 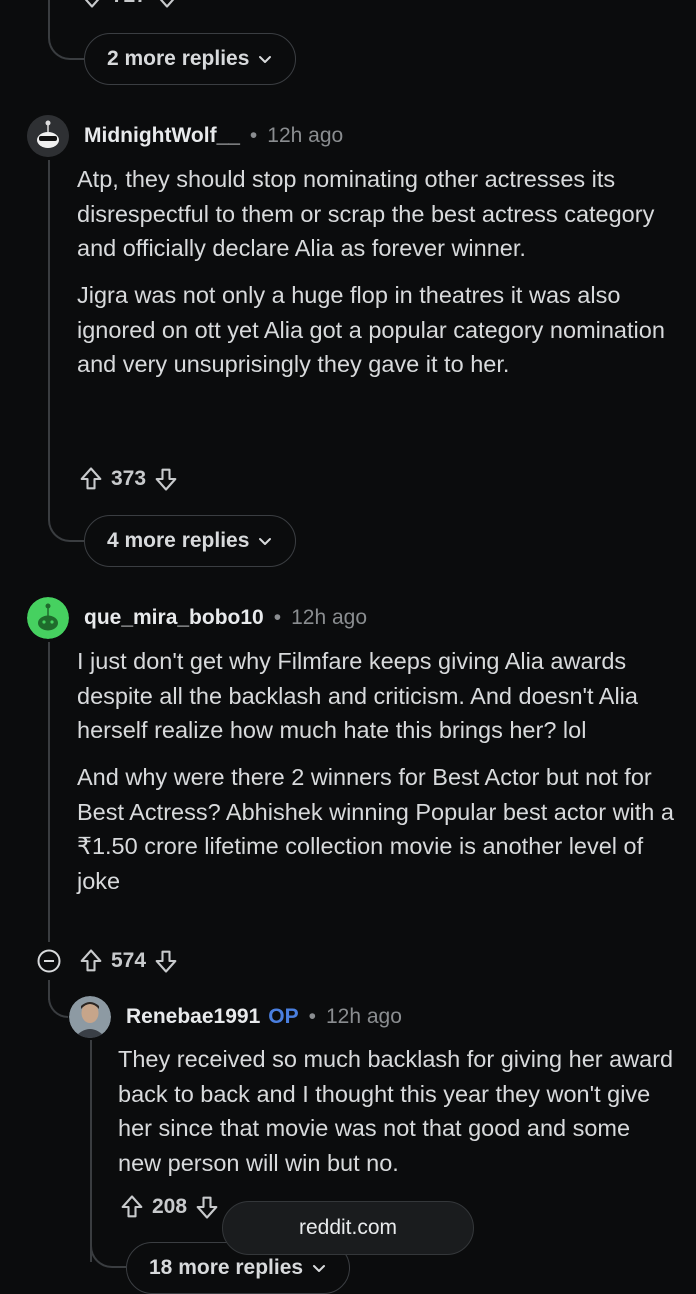 I want to click on url-bar-toast: reddit.com, so click(x=348, y=1228).